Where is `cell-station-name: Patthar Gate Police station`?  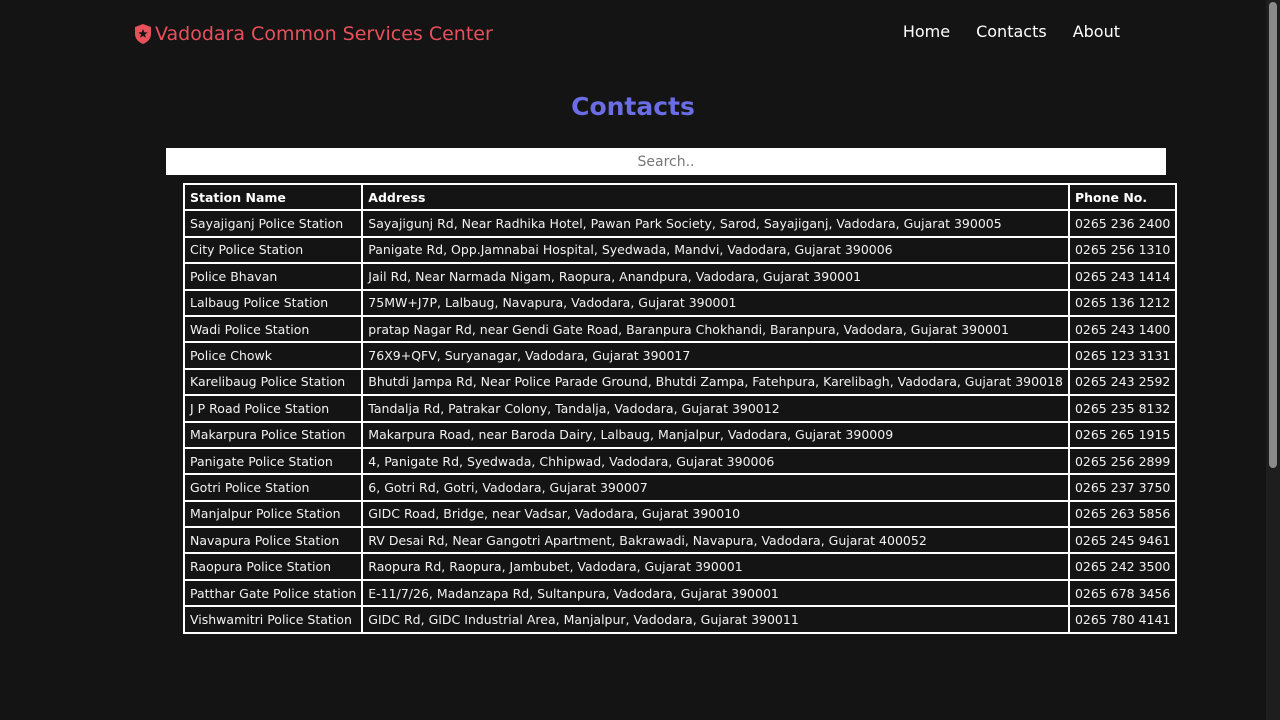 cell-station-name: Patthar Gate Police station is located at coordinates (273, 593).